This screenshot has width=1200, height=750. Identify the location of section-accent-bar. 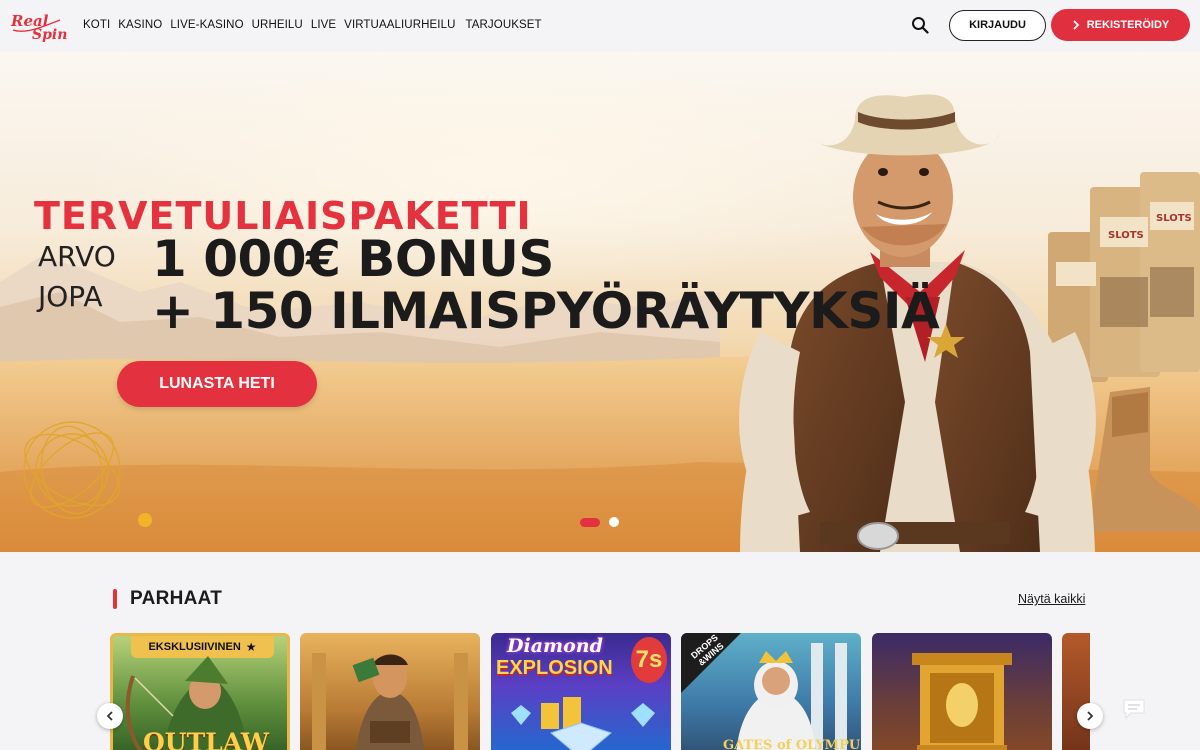
(115, 599).